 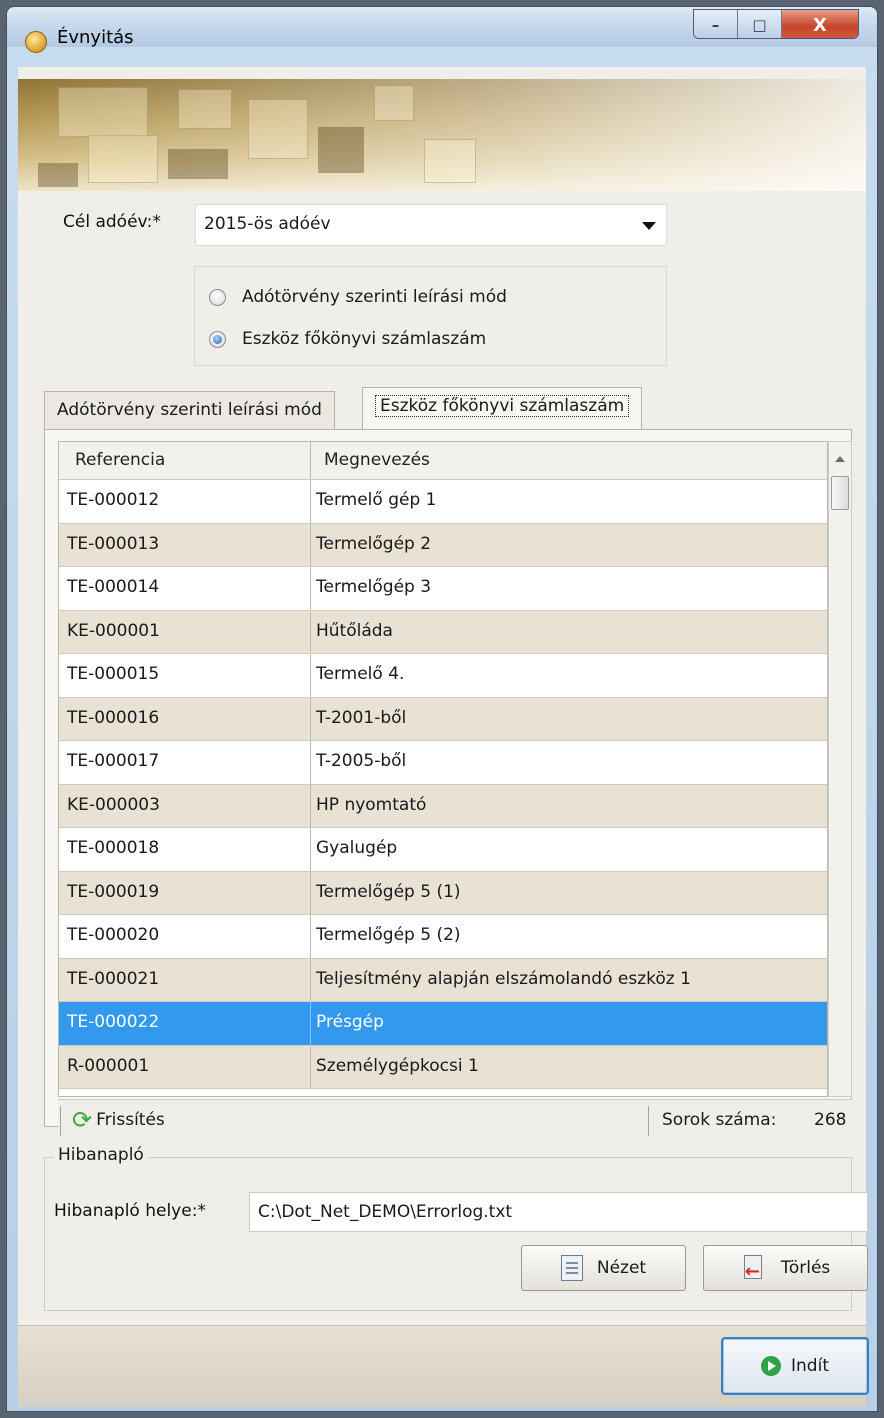 I want to click on table-row: TE-000016 T-2001-ből, so click(x=443, y=719).